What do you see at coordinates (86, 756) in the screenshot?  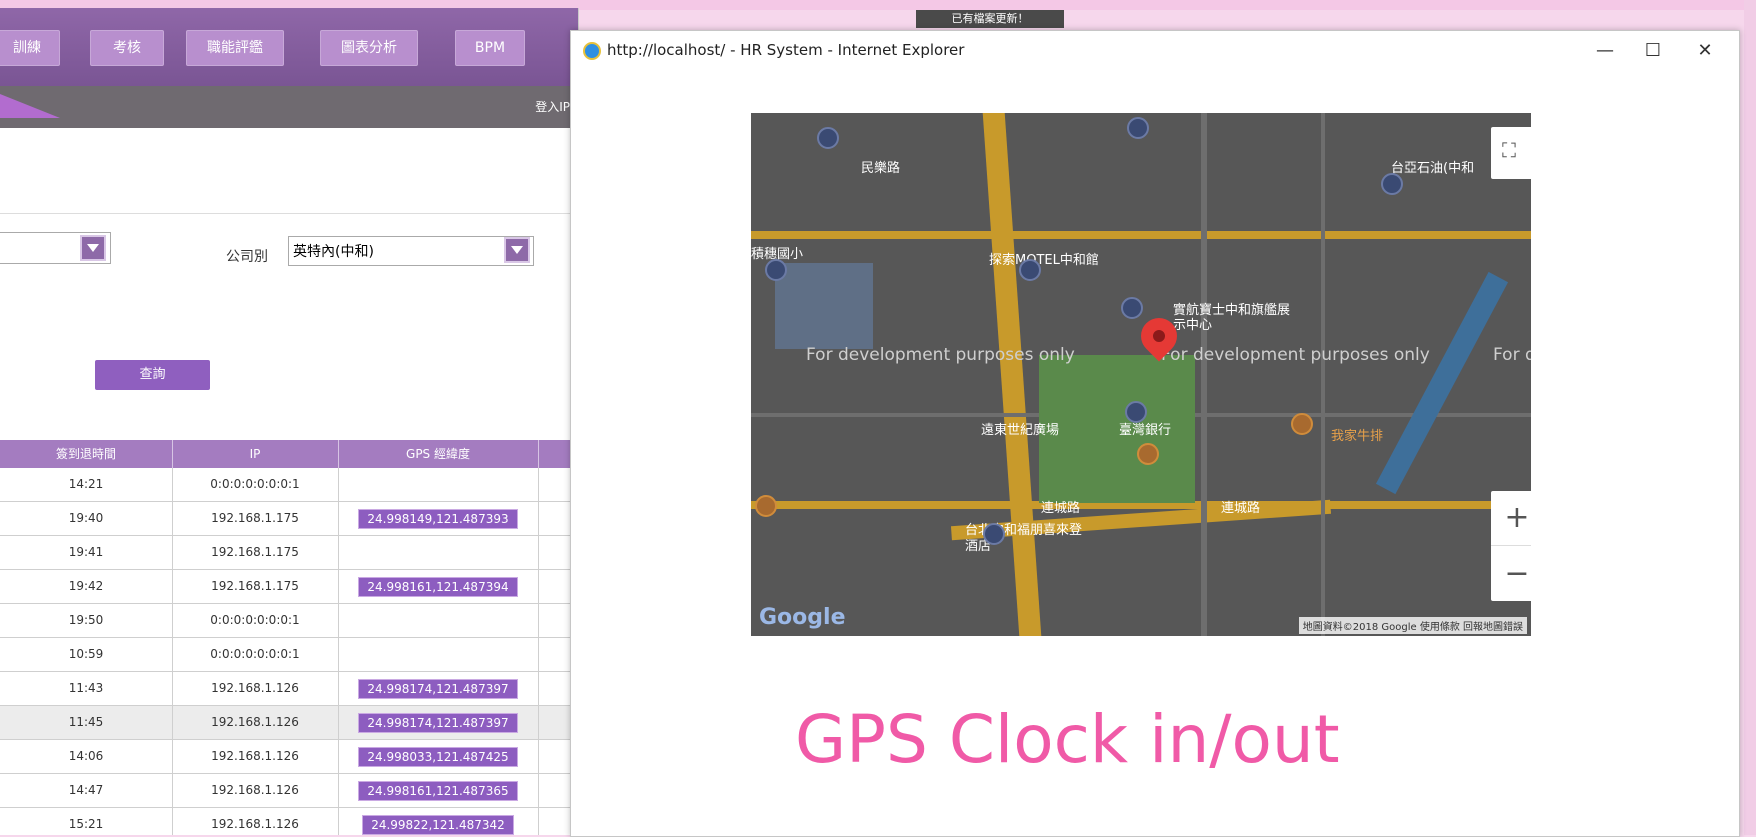 I see `cell-time: 14:06` at bounding box center [86, 756].